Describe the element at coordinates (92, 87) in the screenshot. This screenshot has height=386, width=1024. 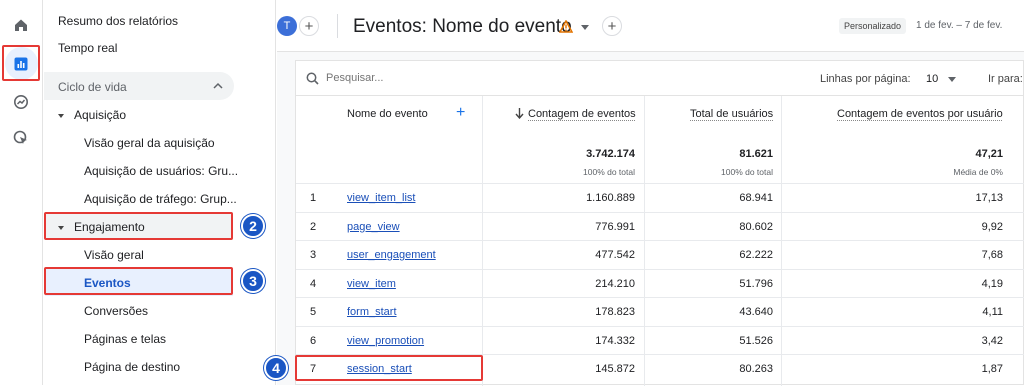
I see `section-lifecycle-label: Ciclo de vida` at that location.